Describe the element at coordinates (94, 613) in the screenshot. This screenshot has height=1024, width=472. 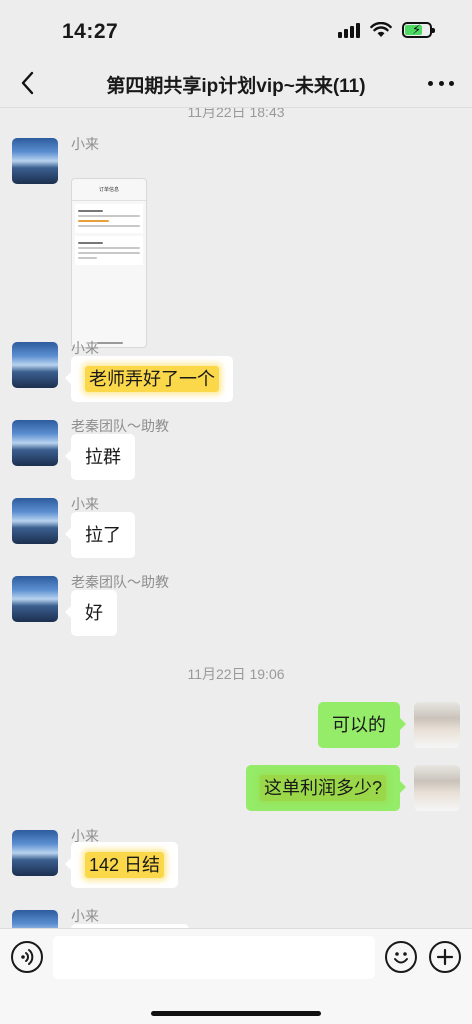
I see `message-text: 好` at that location.